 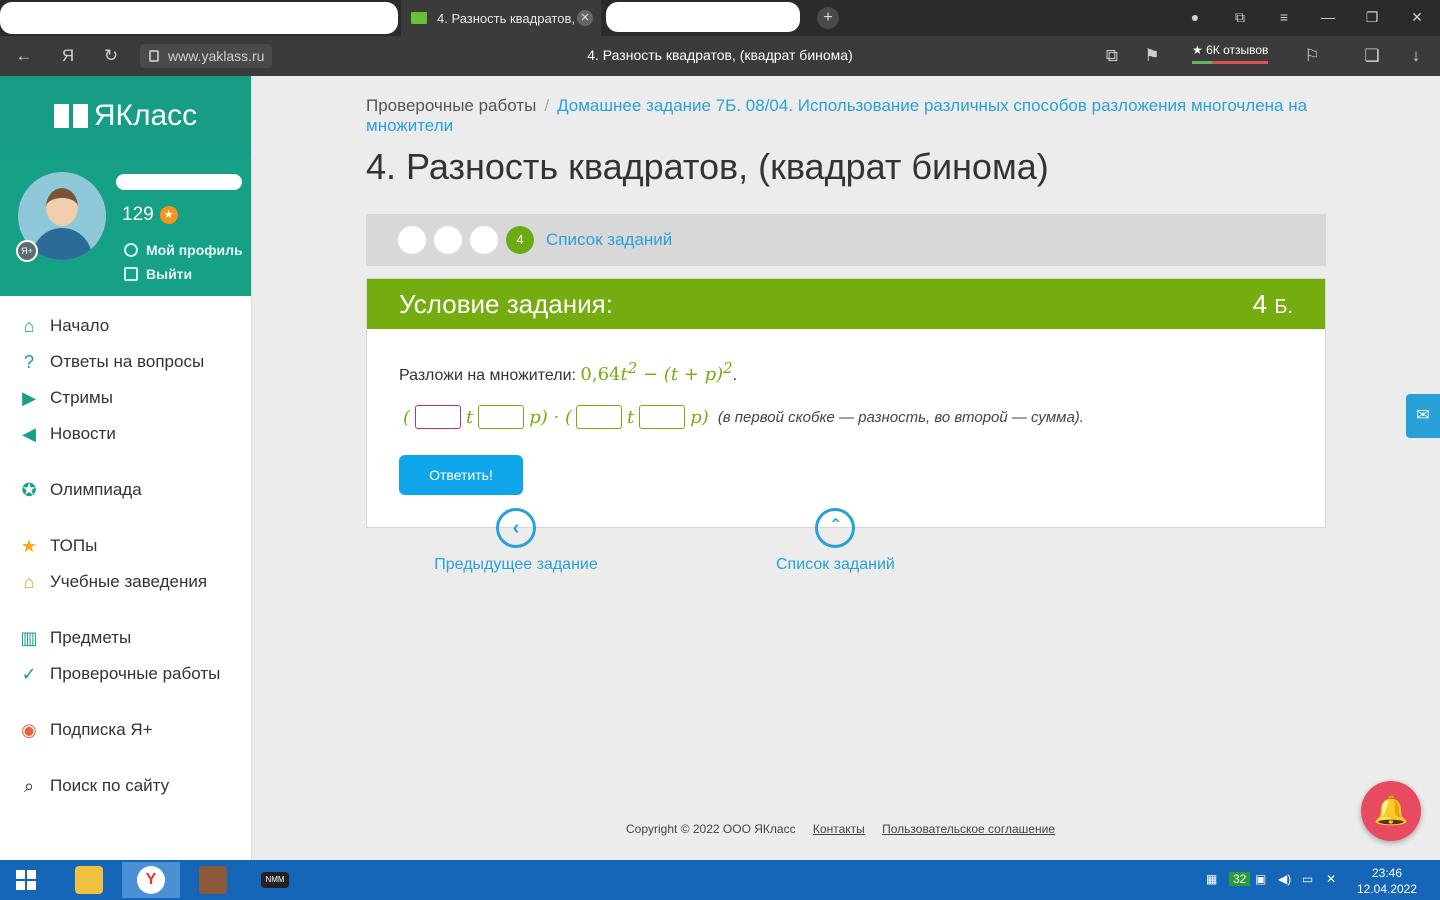 What do you see at coordinates (720, 880) in the screenshot?
I see `taskbar: Y NMM ▦ 32 ▣ ◀) ▭ ✕ 23:46 12.04.2022` at bounding box center [720, 880].